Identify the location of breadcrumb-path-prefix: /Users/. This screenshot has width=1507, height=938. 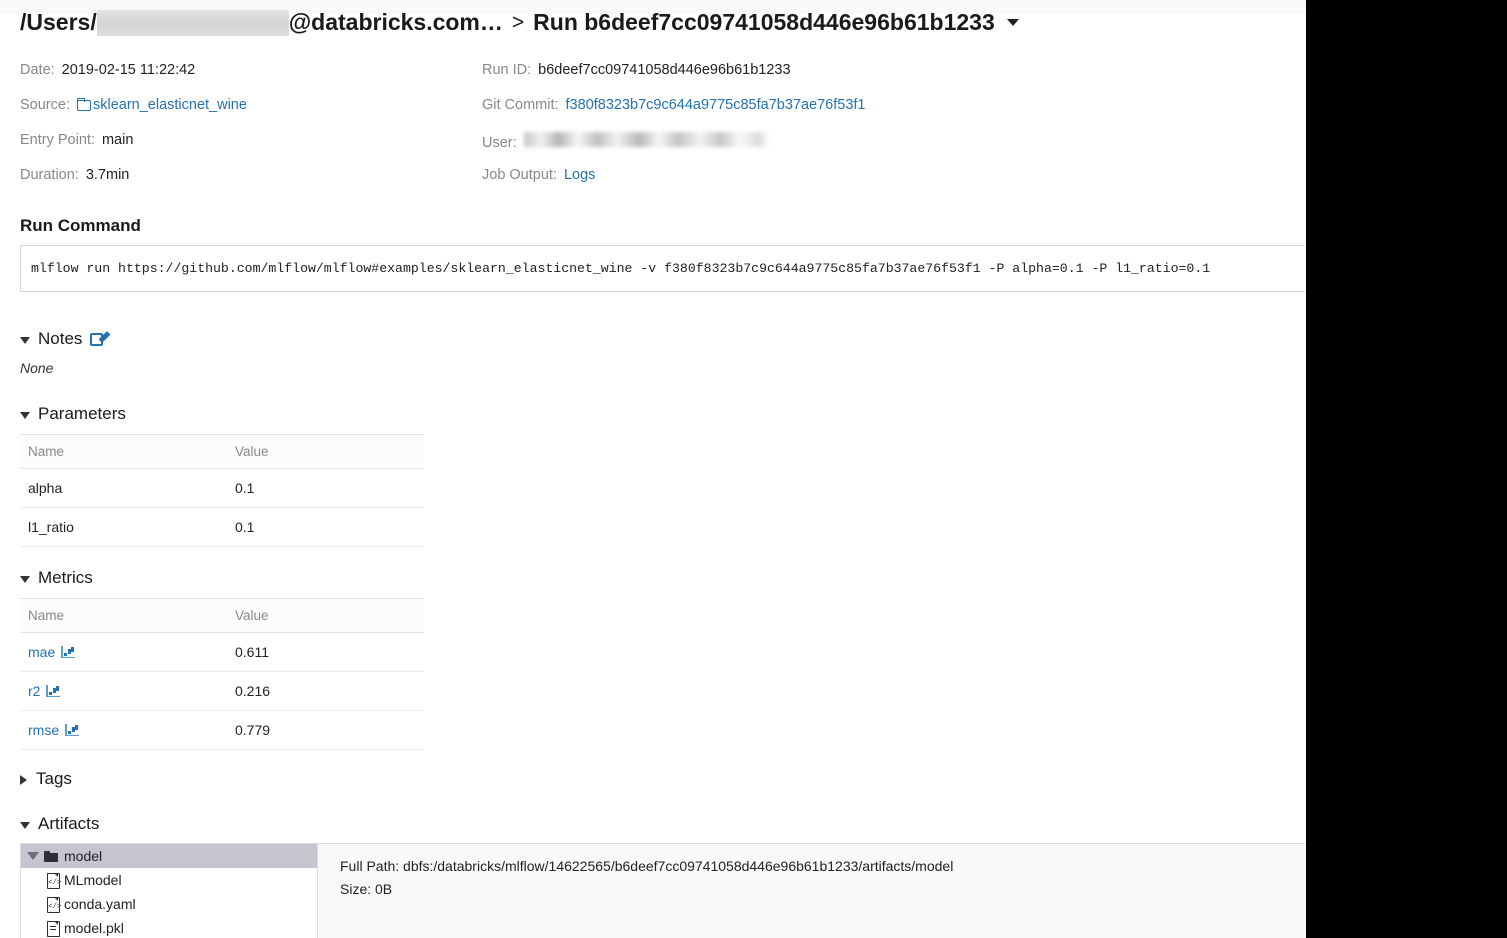
(58, 22).